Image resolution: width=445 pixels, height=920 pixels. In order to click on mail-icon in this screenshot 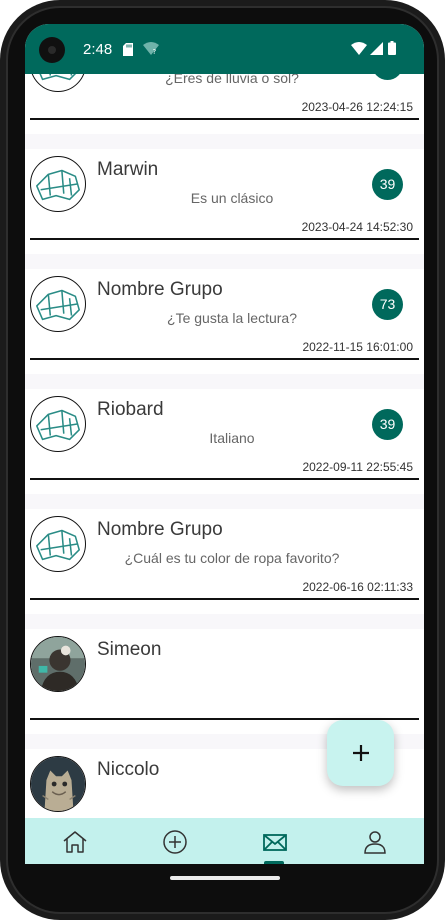, I will do `click(275, 842)`.